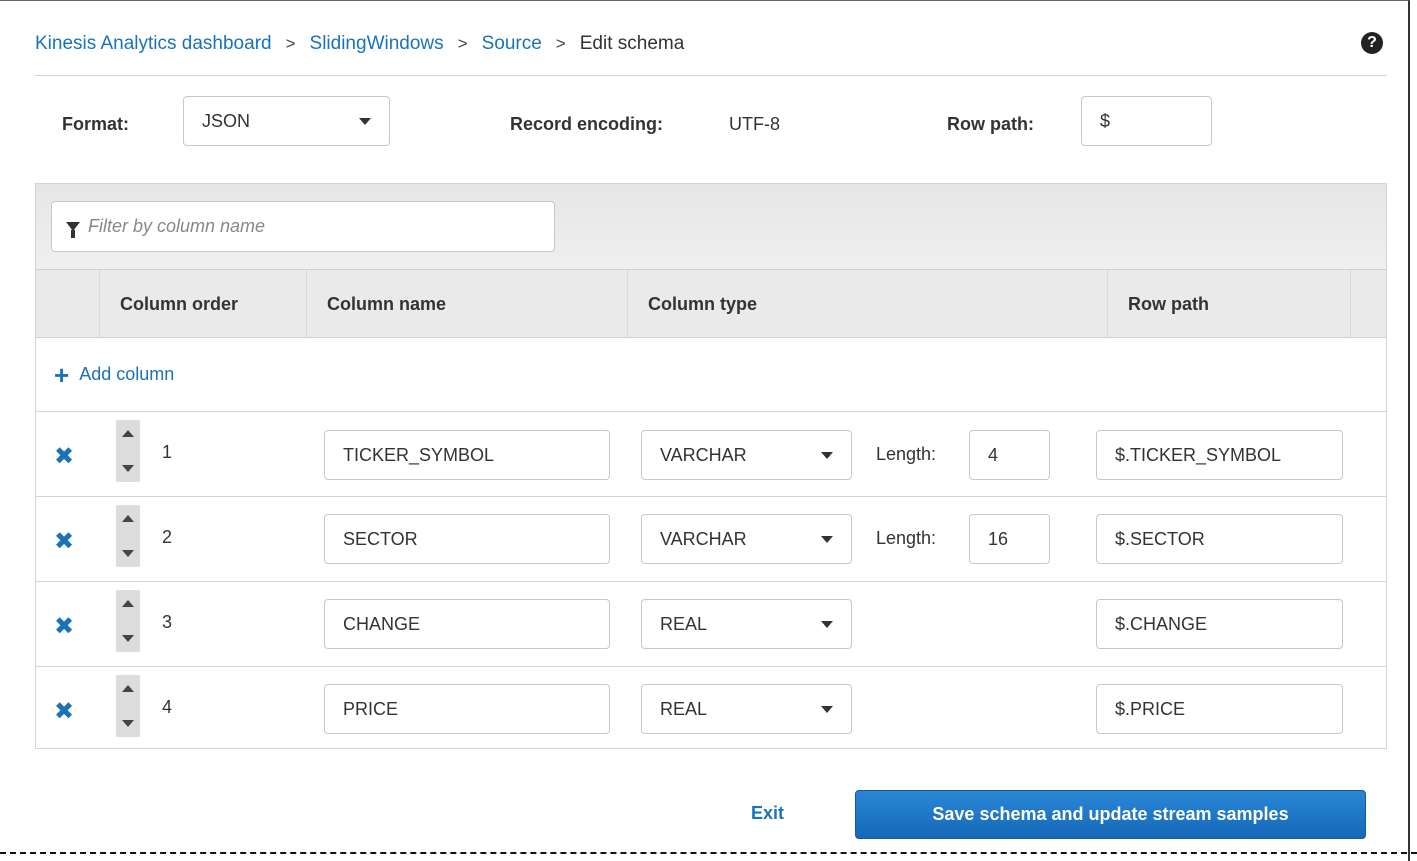 This screenshot has width=1417, height=861. Describe the element at coordinates (1161, 623) in the screenshot. I see `row-path-field-value: $.CHANGE` at that location.